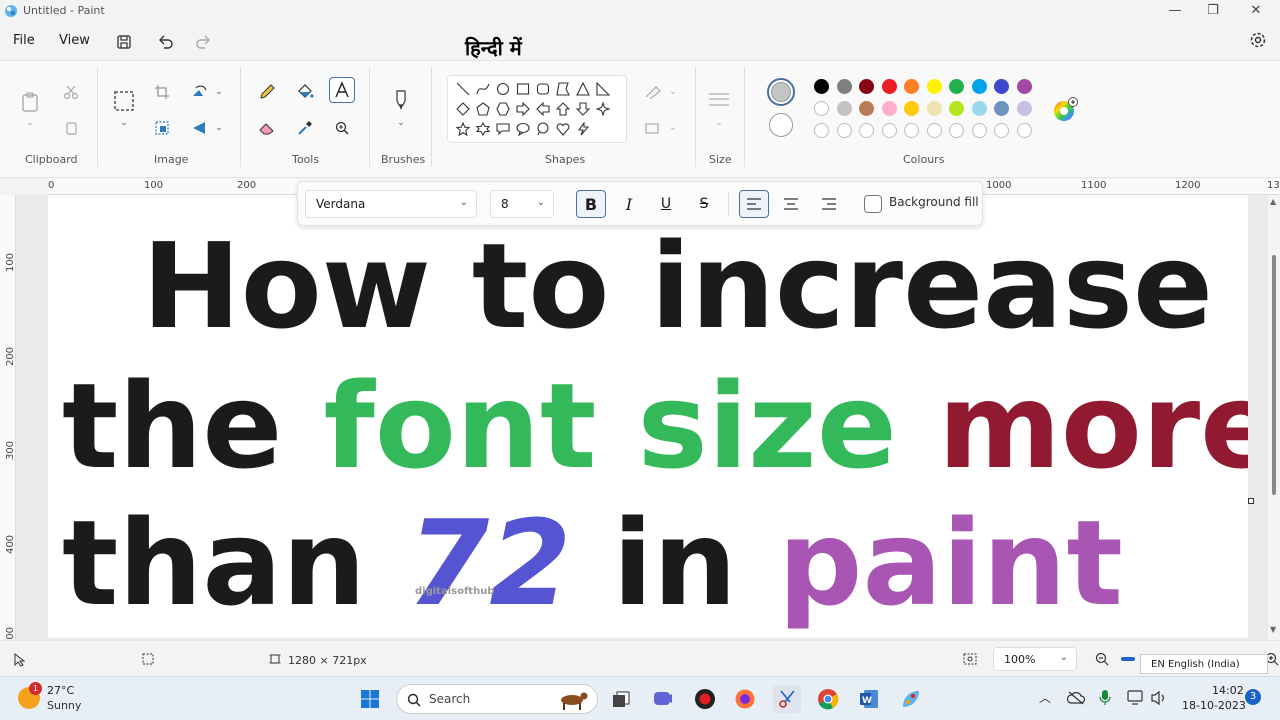 The image size is (1280, 720). I want to click on minimize-button: —, so click(1175, 11).